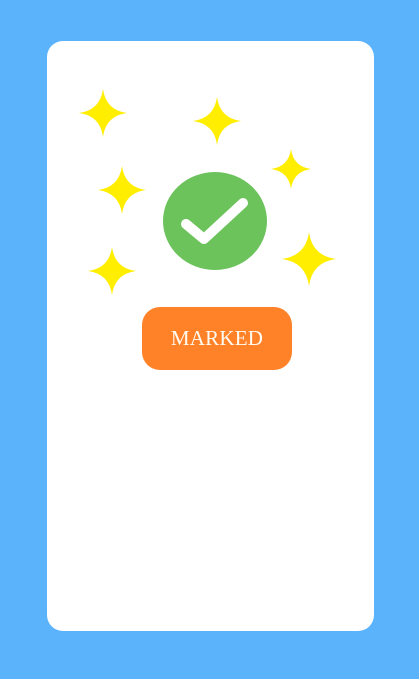  Describe the element at coordinates (217, 338) in the screenshot. I see `marked-button: MARKED` at that location.